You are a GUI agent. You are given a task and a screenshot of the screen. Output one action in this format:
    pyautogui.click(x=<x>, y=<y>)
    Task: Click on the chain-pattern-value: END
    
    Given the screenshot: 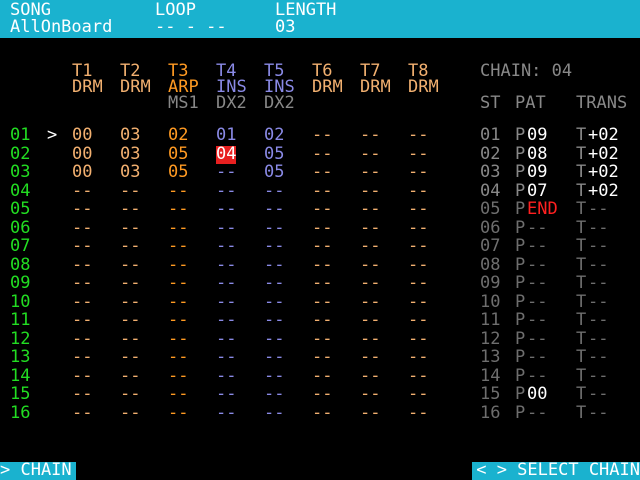 What is the action you would take?
    pyautogui.click(x=542, y=210)
    